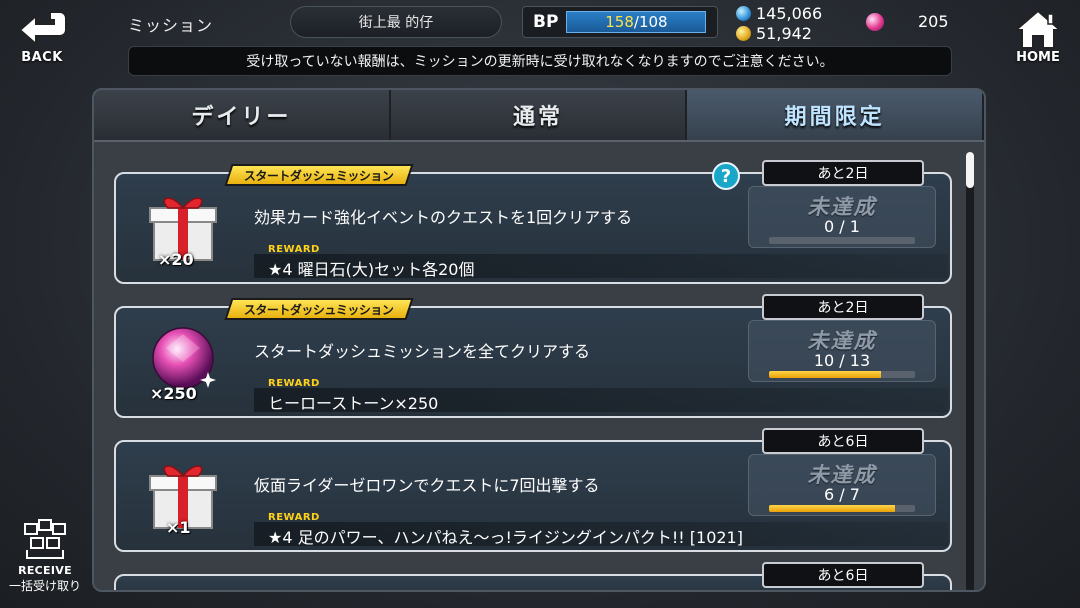  I want to click on reward-quantity: ×20, so click(176, 259).